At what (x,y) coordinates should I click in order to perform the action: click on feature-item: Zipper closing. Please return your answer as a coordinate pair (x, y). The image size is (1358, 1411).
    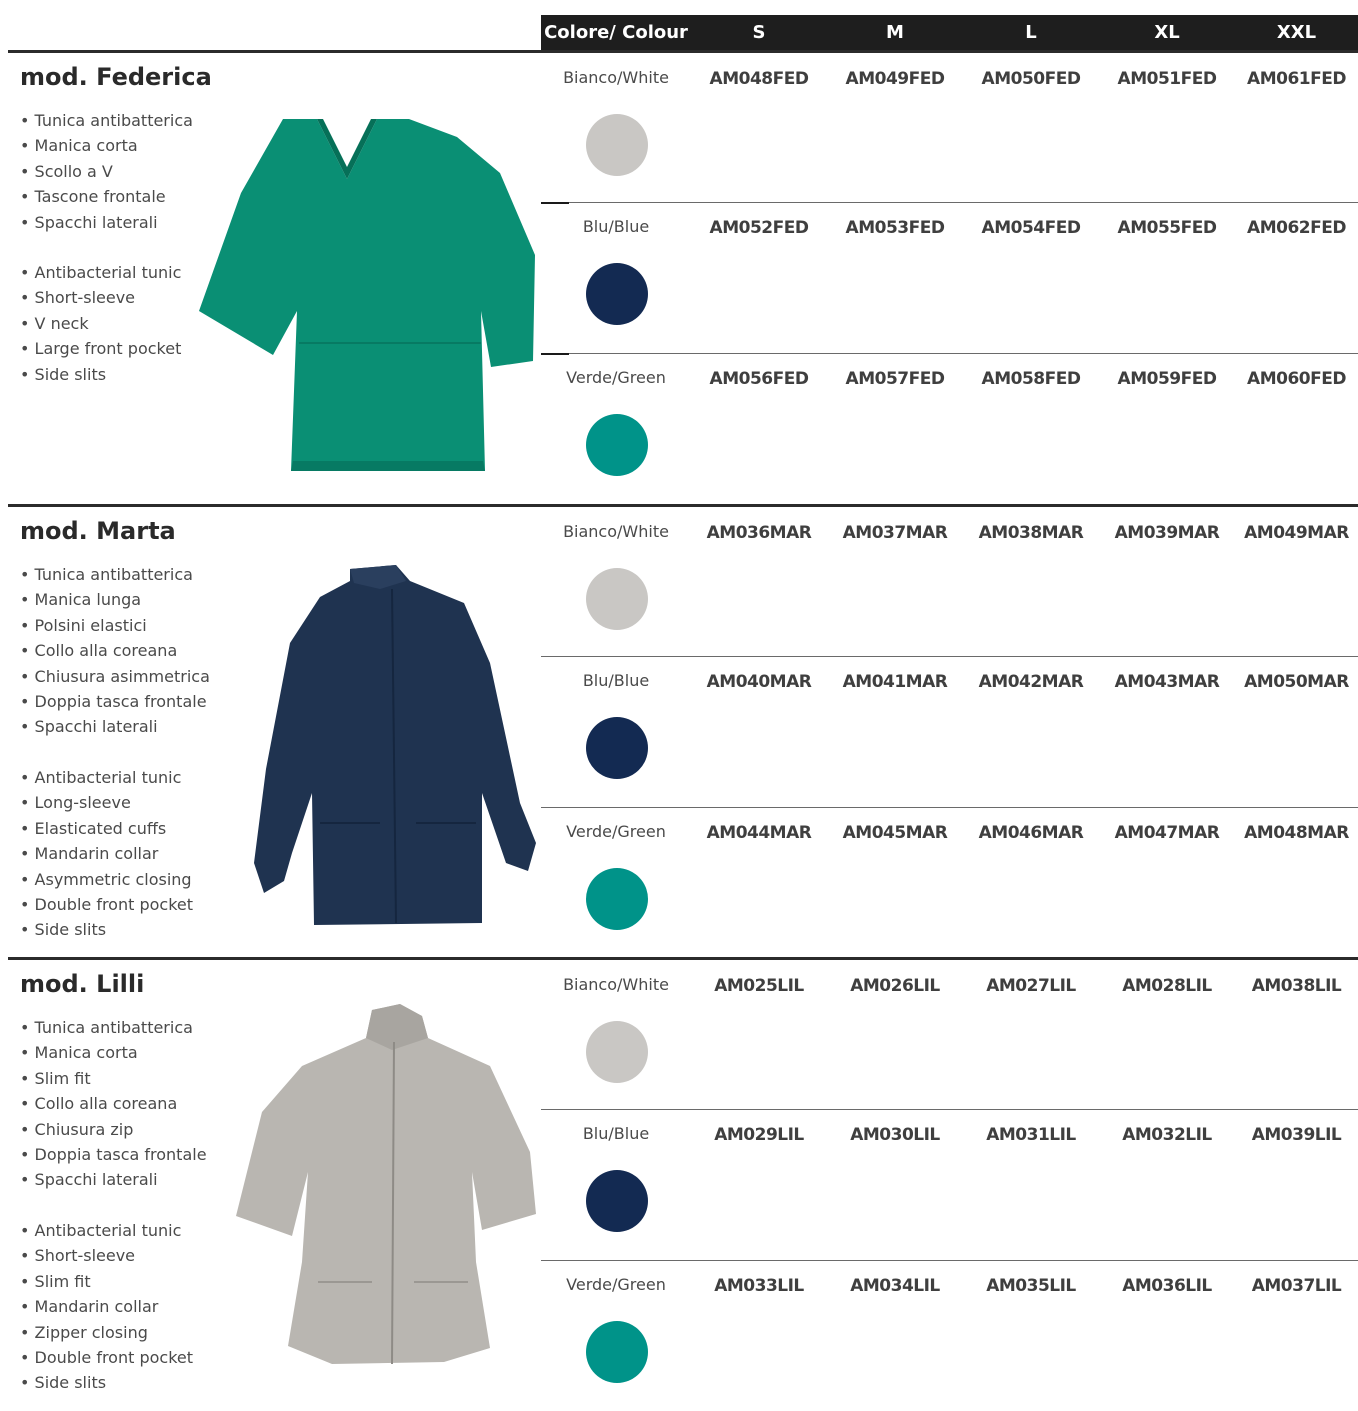
    Looking at the image, I should click on (106, 1332).